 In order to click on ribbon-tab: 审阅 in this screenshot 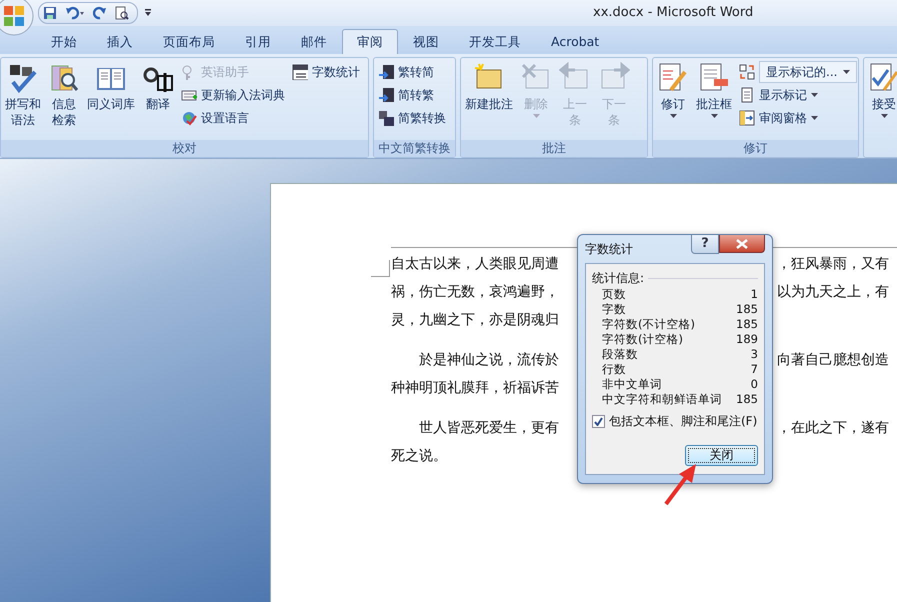, I will do `click(370, 41)`.